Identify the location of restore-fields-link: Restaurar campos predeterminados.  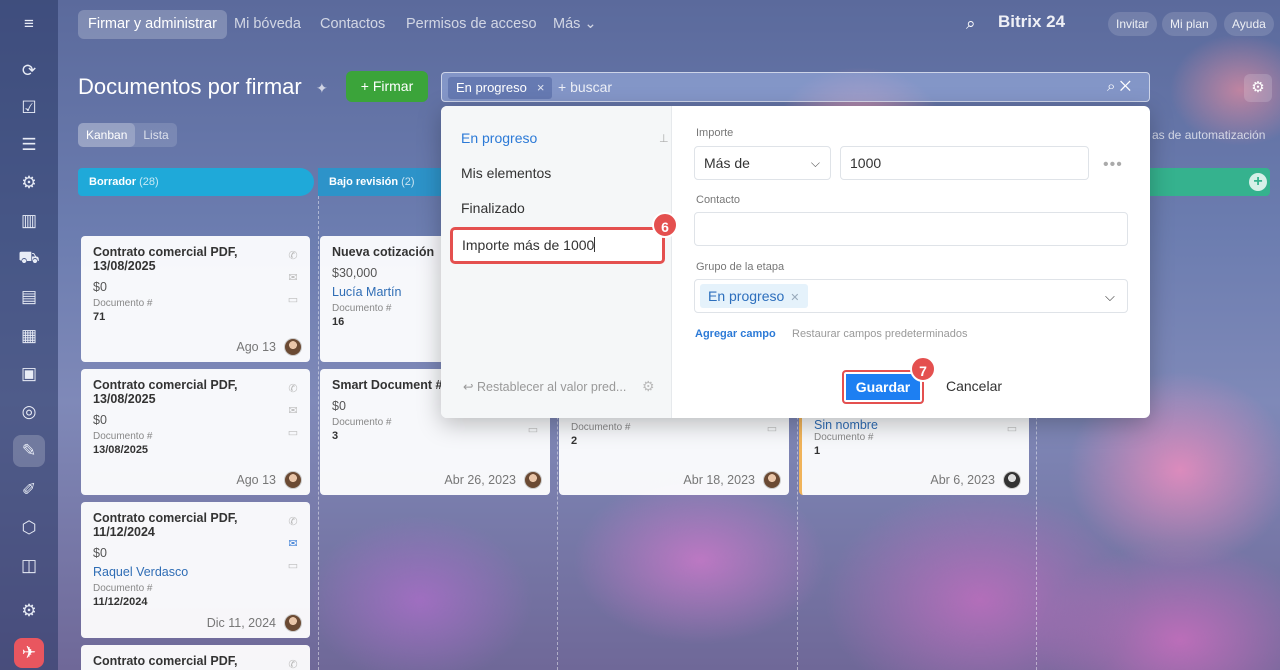
(879, 334).